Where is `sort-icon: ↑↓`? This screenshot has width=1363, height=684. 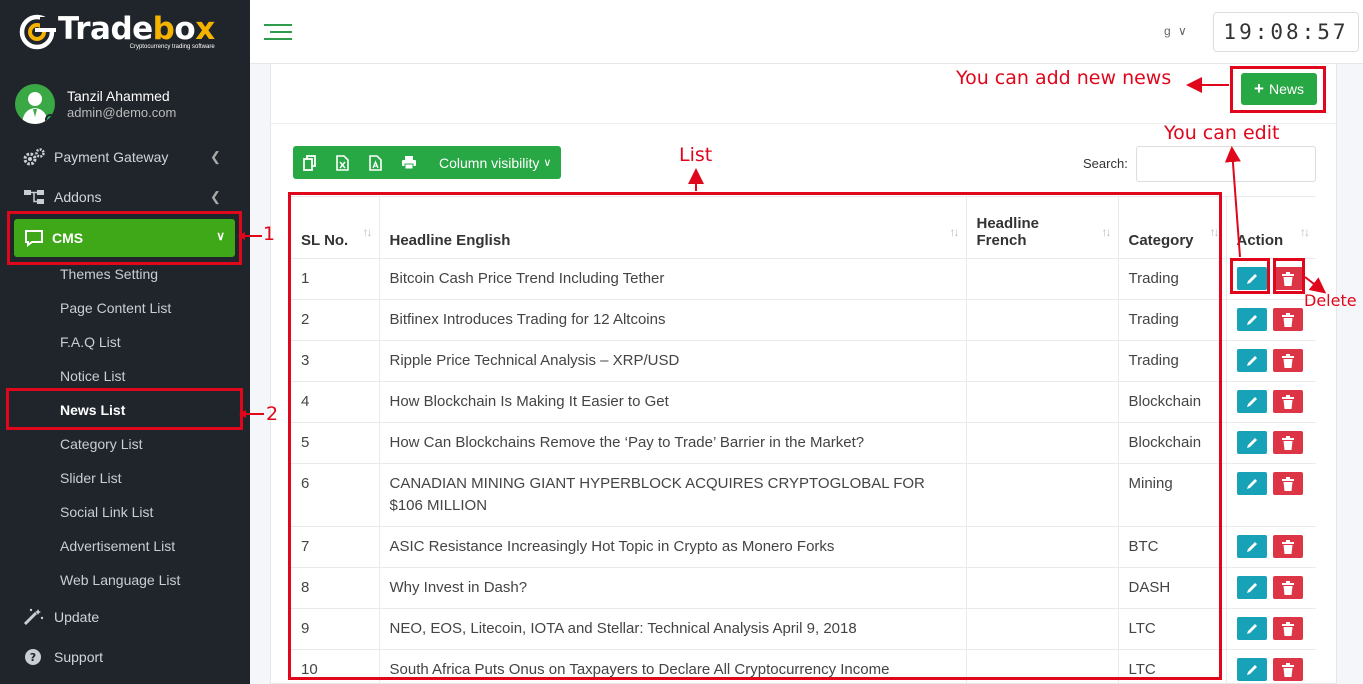
sort-icon: ↑↓ is located at coordinates (1305, 232).